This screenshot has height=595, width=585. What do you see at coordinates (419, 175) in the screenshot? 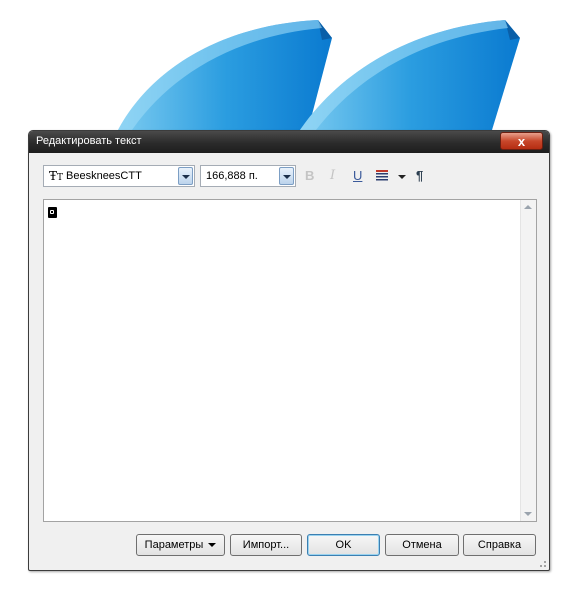
I see `paragraph-icon: ¶` at bounding box center [419, 175].